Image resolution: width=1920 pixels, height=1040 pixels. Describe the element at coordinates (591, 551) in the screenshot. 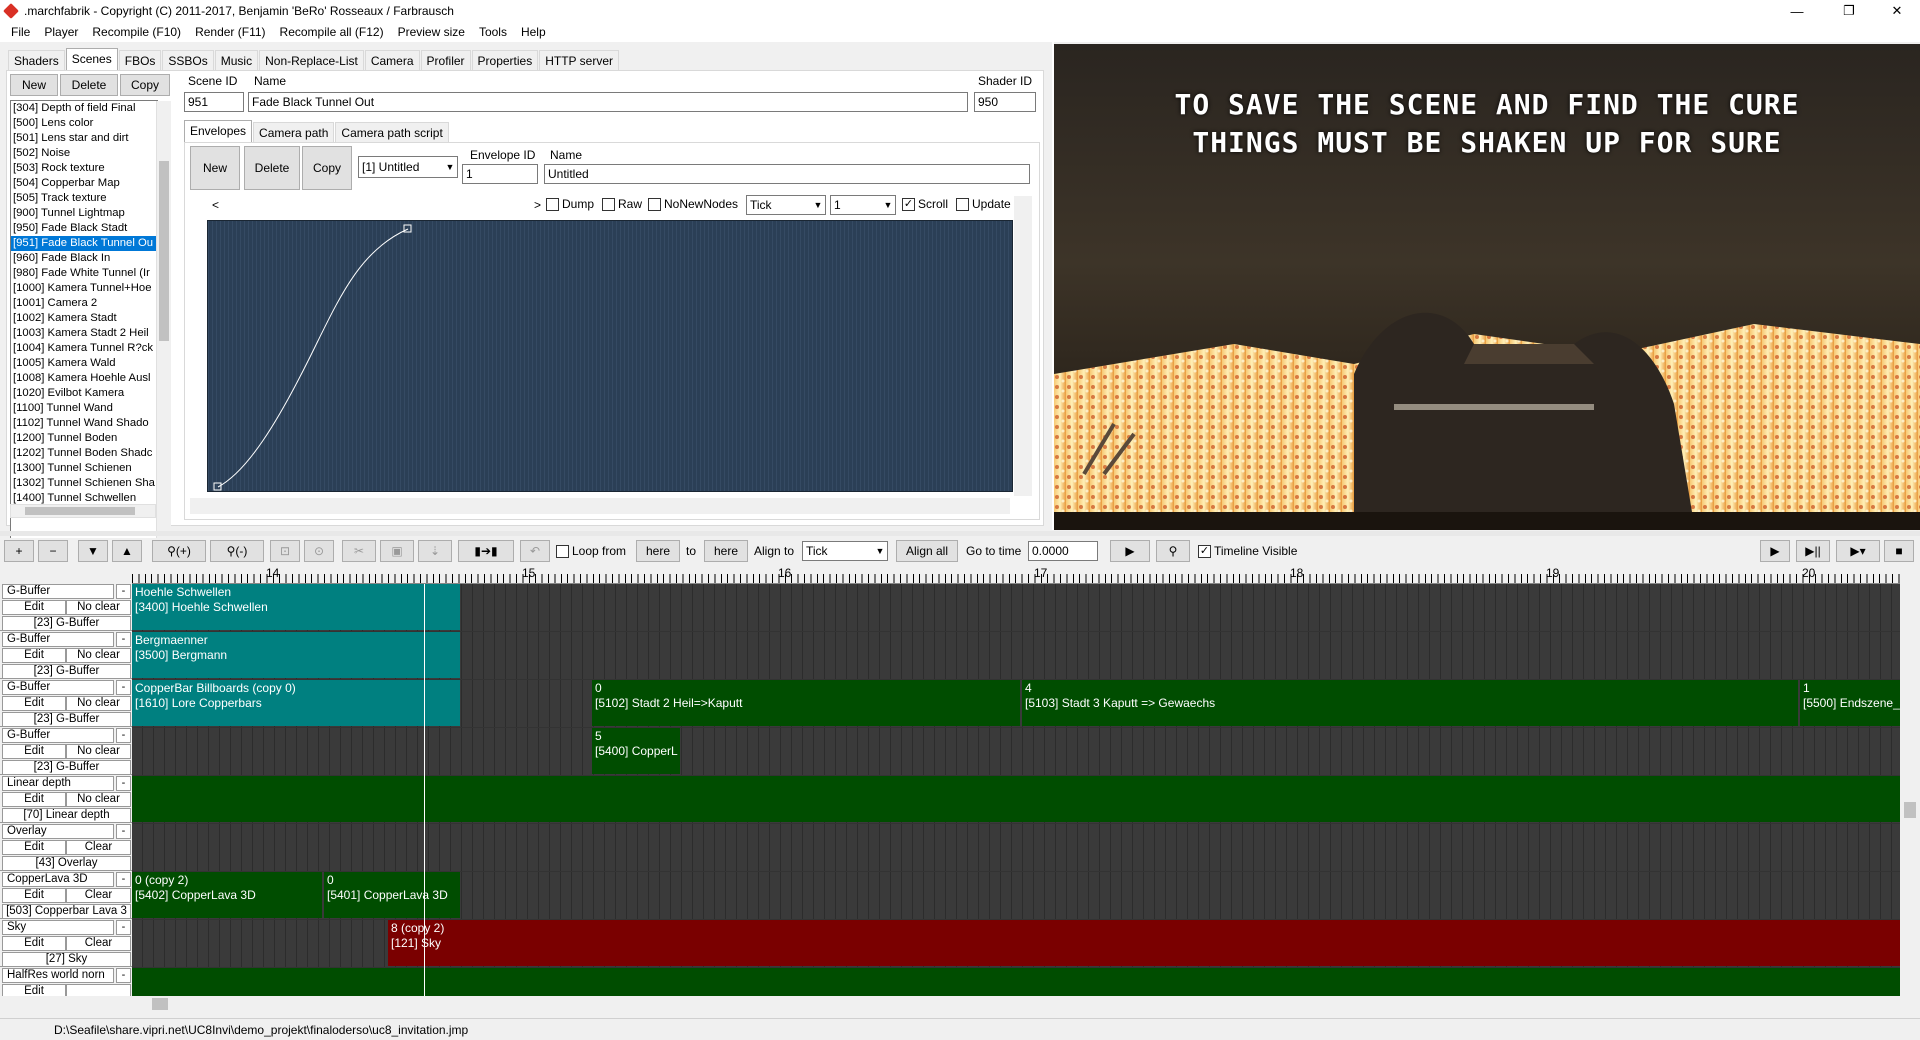

I see `loop-from-checkbox: Loop from` at that location.